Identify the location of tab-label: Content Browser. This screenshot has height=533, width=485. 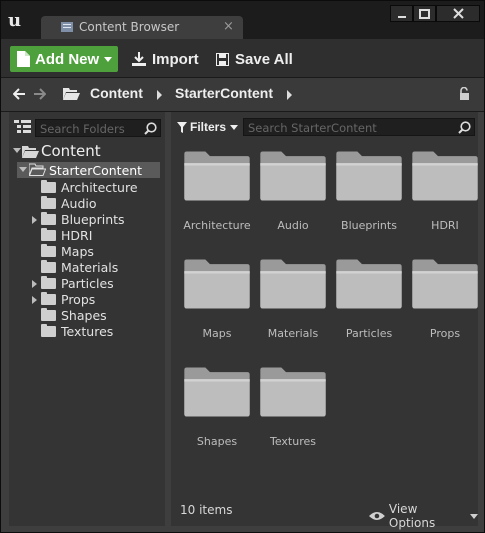
(129, 27).